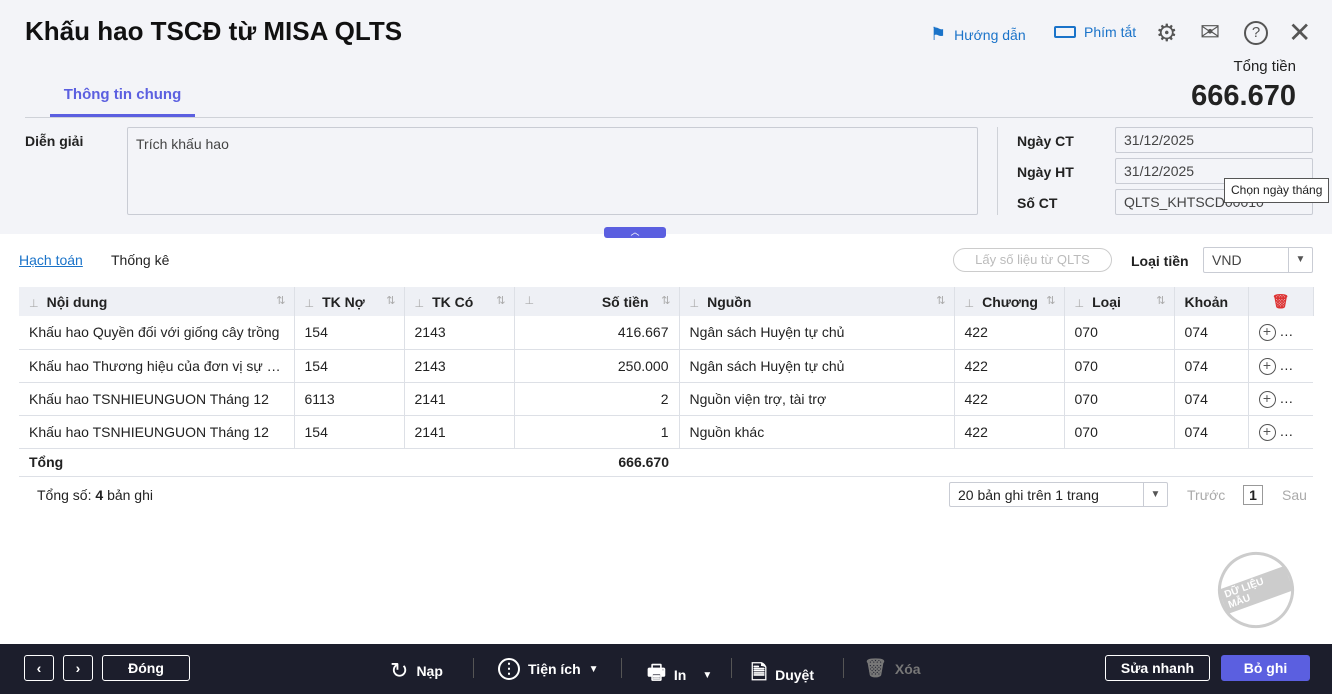  What do you see at coordinates (597, 432) in the screenshot?
I see `table-cell: 1` at bounding box center [597, 432].